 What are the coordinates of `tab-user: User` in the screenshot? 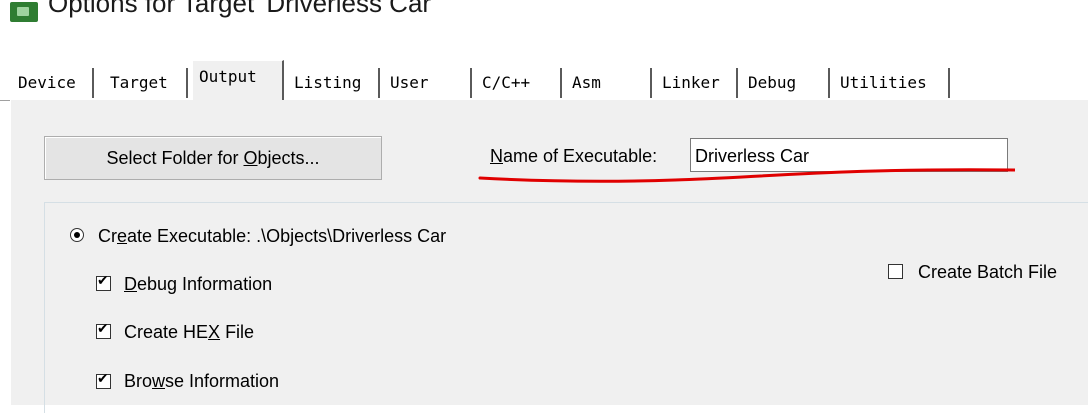 It's located at (428, 83).